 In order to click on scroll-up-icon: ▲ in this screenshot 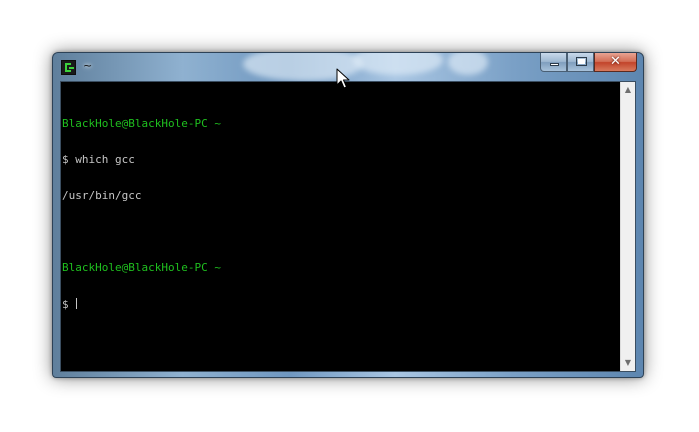, I will do `click(628, 90)`.